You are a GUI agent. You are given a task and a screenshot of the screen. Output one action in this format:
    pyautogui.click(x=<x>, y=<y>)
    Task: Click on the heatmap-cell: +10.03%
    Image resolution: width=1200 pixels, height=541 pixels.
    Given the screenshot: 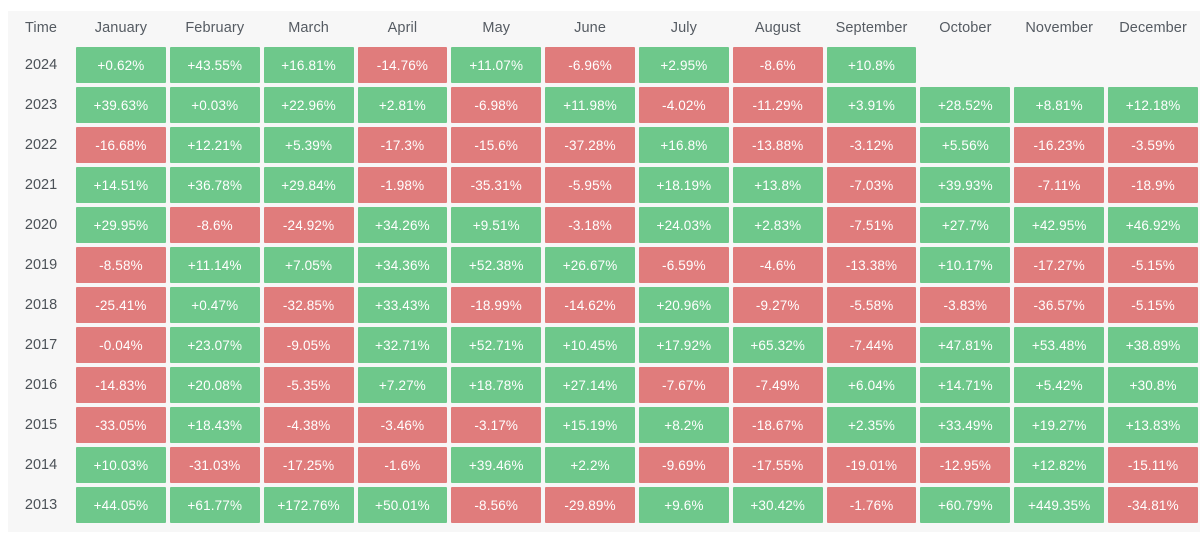 What is the action you would take?
    pyautogui.click(x=121, y=465)
    